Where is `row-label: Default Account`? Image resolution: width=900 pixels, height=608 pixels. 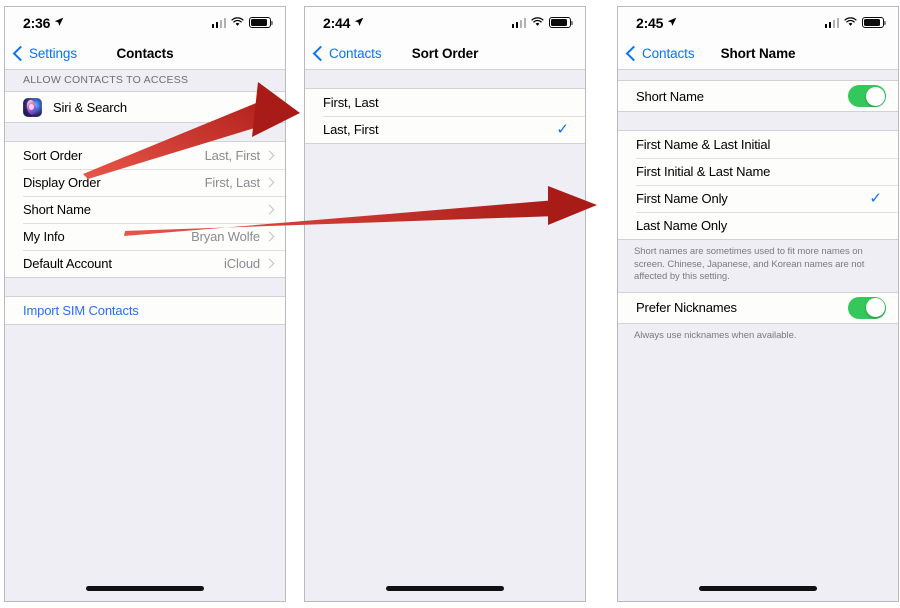 row-label: Default Account is located at coordinates (67, 263).